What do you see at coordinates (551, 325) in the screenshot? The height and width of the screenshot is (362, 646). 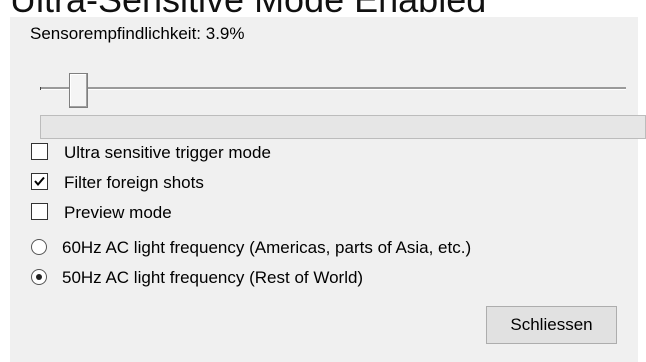 I see `close-button: Schliessen` at bounding box center [551, 325].